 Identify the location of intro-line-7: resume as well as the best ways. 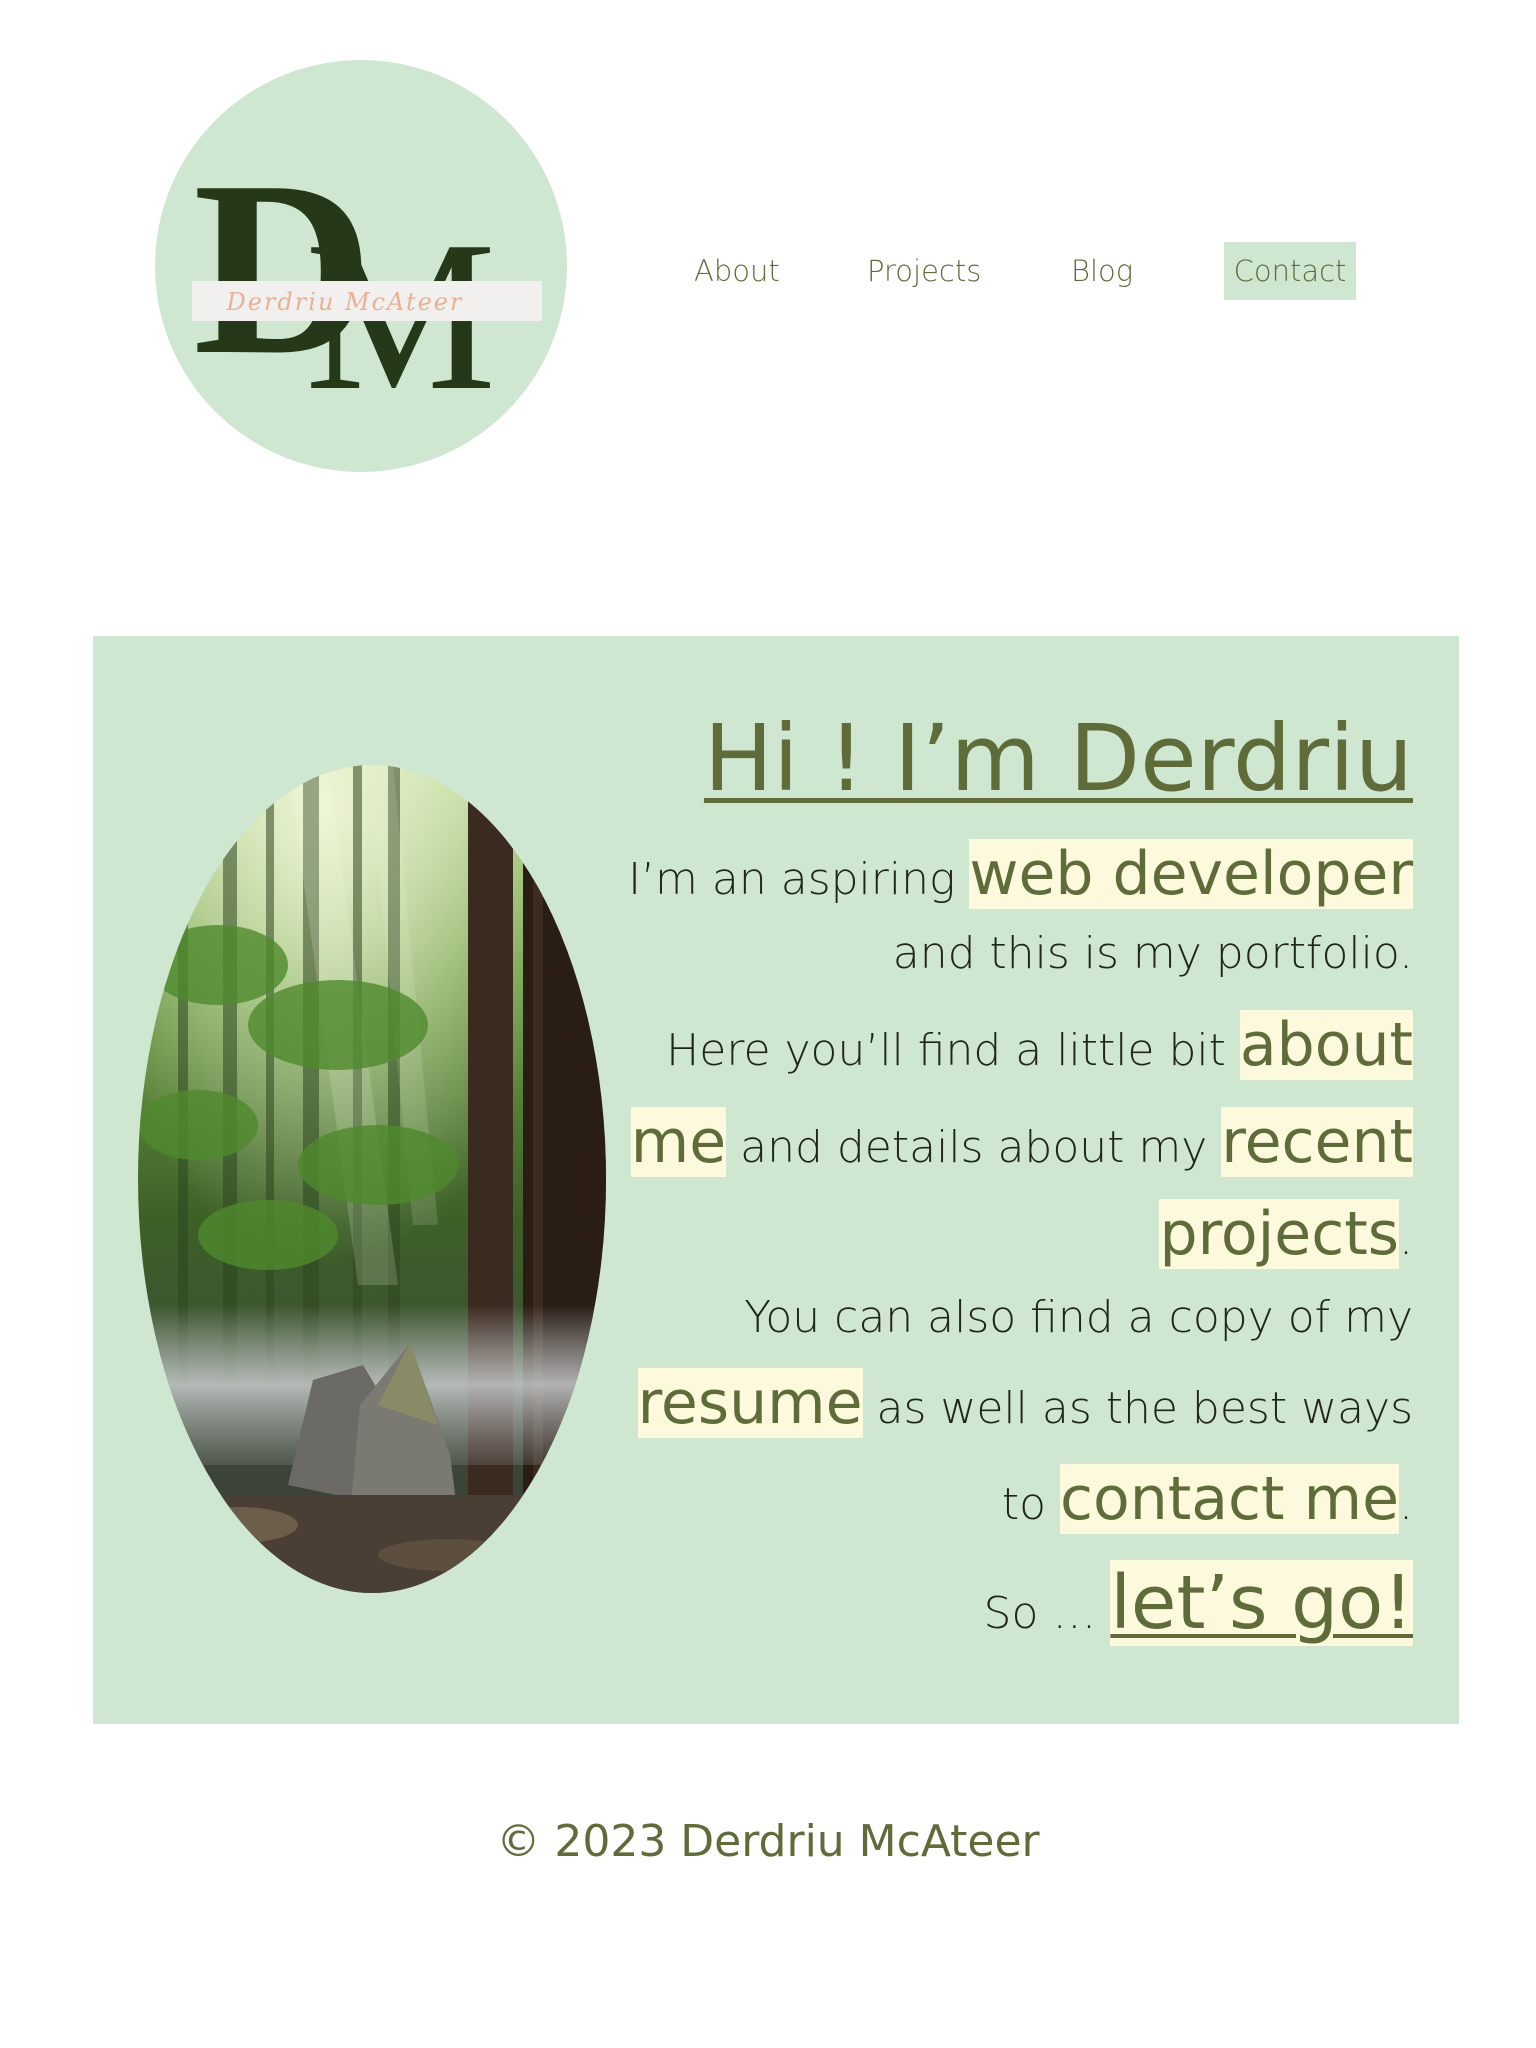
(1013, 1403).